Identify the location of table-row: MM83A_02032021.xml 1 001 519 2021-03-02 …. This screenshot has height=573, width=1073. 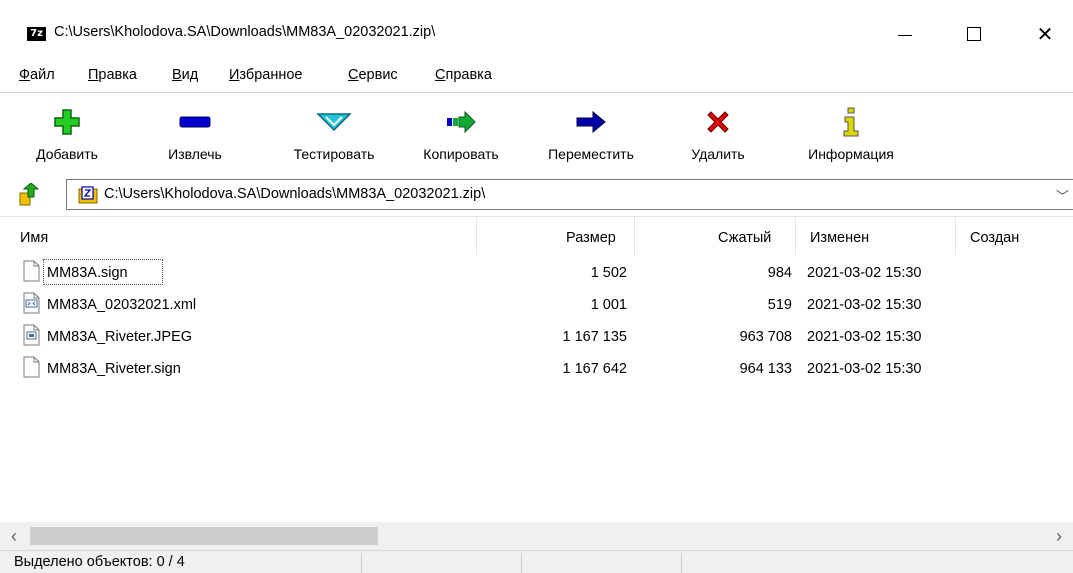
(536, 305).